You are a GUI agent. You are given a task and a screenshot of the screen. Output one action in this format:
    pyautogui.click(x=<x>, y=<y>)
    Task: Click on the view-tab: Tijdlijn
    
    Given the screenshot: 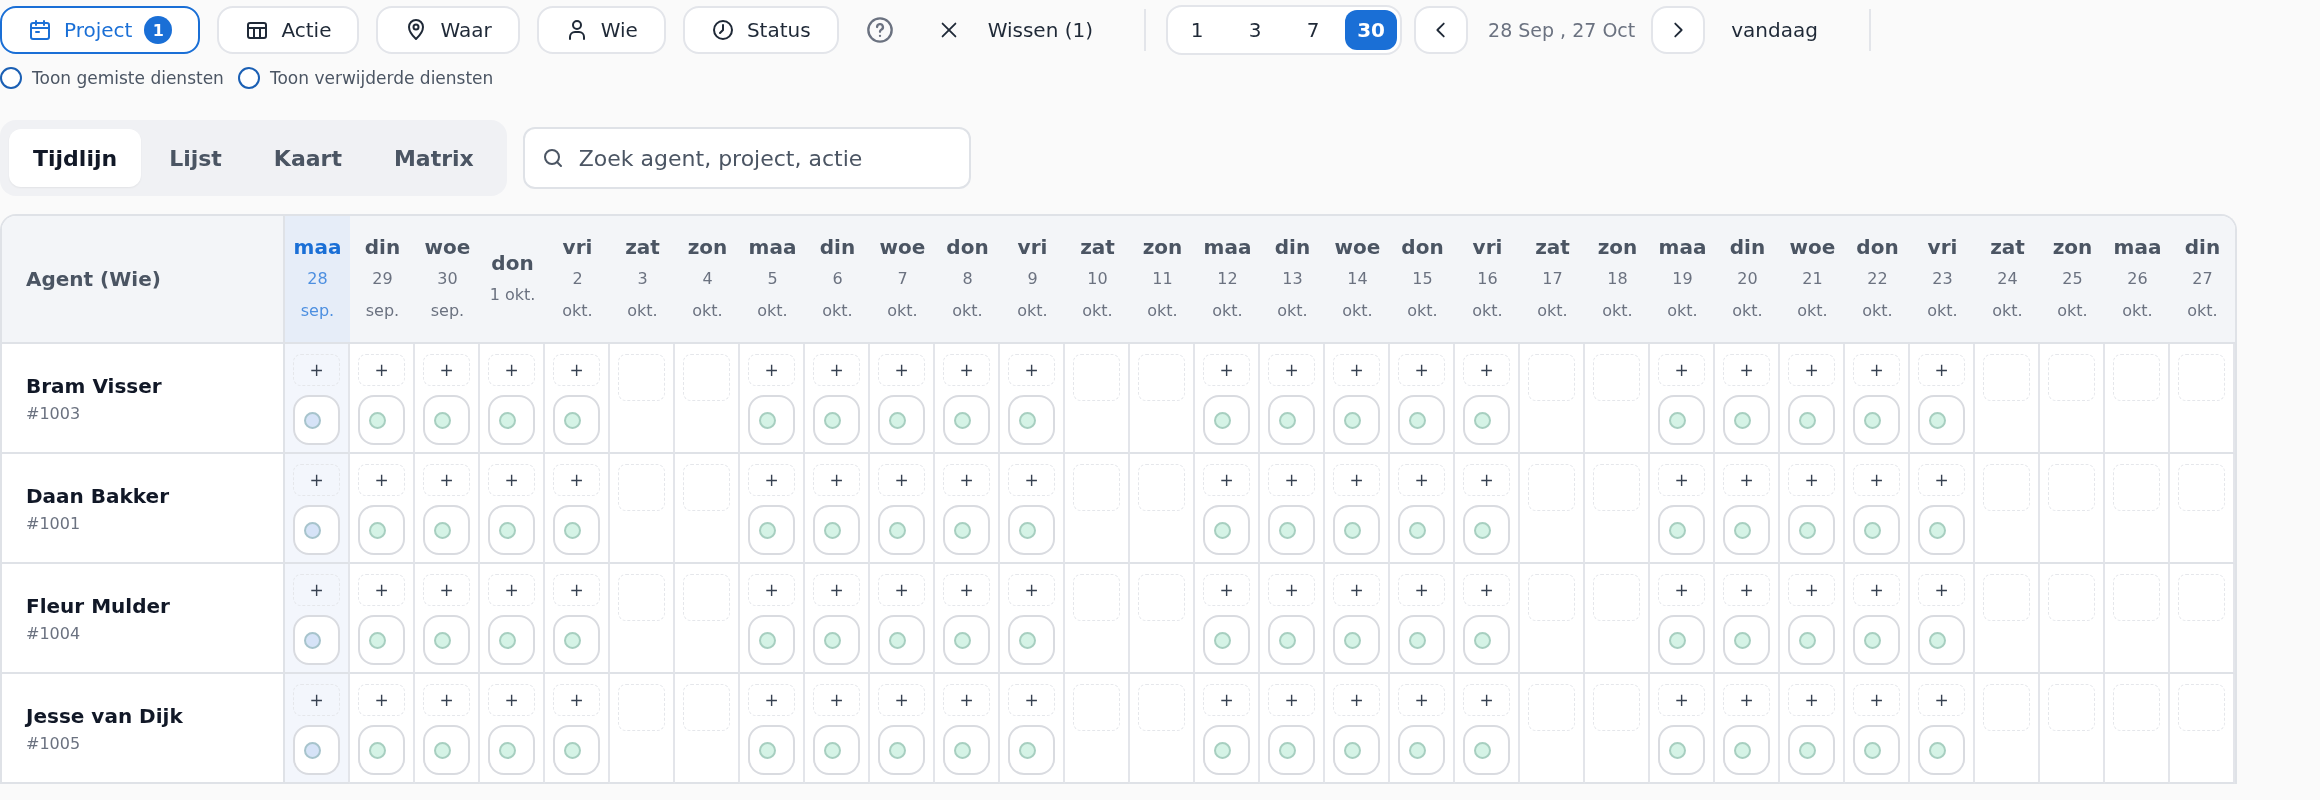 What is the action you would take?
    pyautogui.click(x=75, y=158)
    